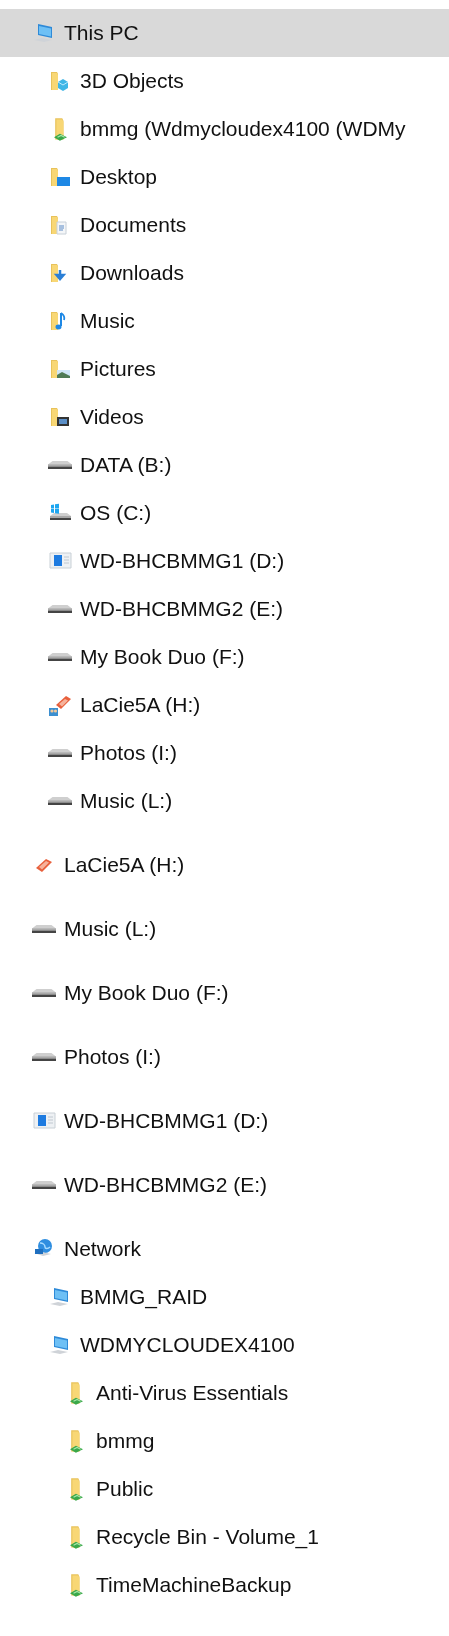  What do you see at coordinates (60, 177) in the screenshot?
I see `desktop-folder-icon` at bounding box center [60, 177].